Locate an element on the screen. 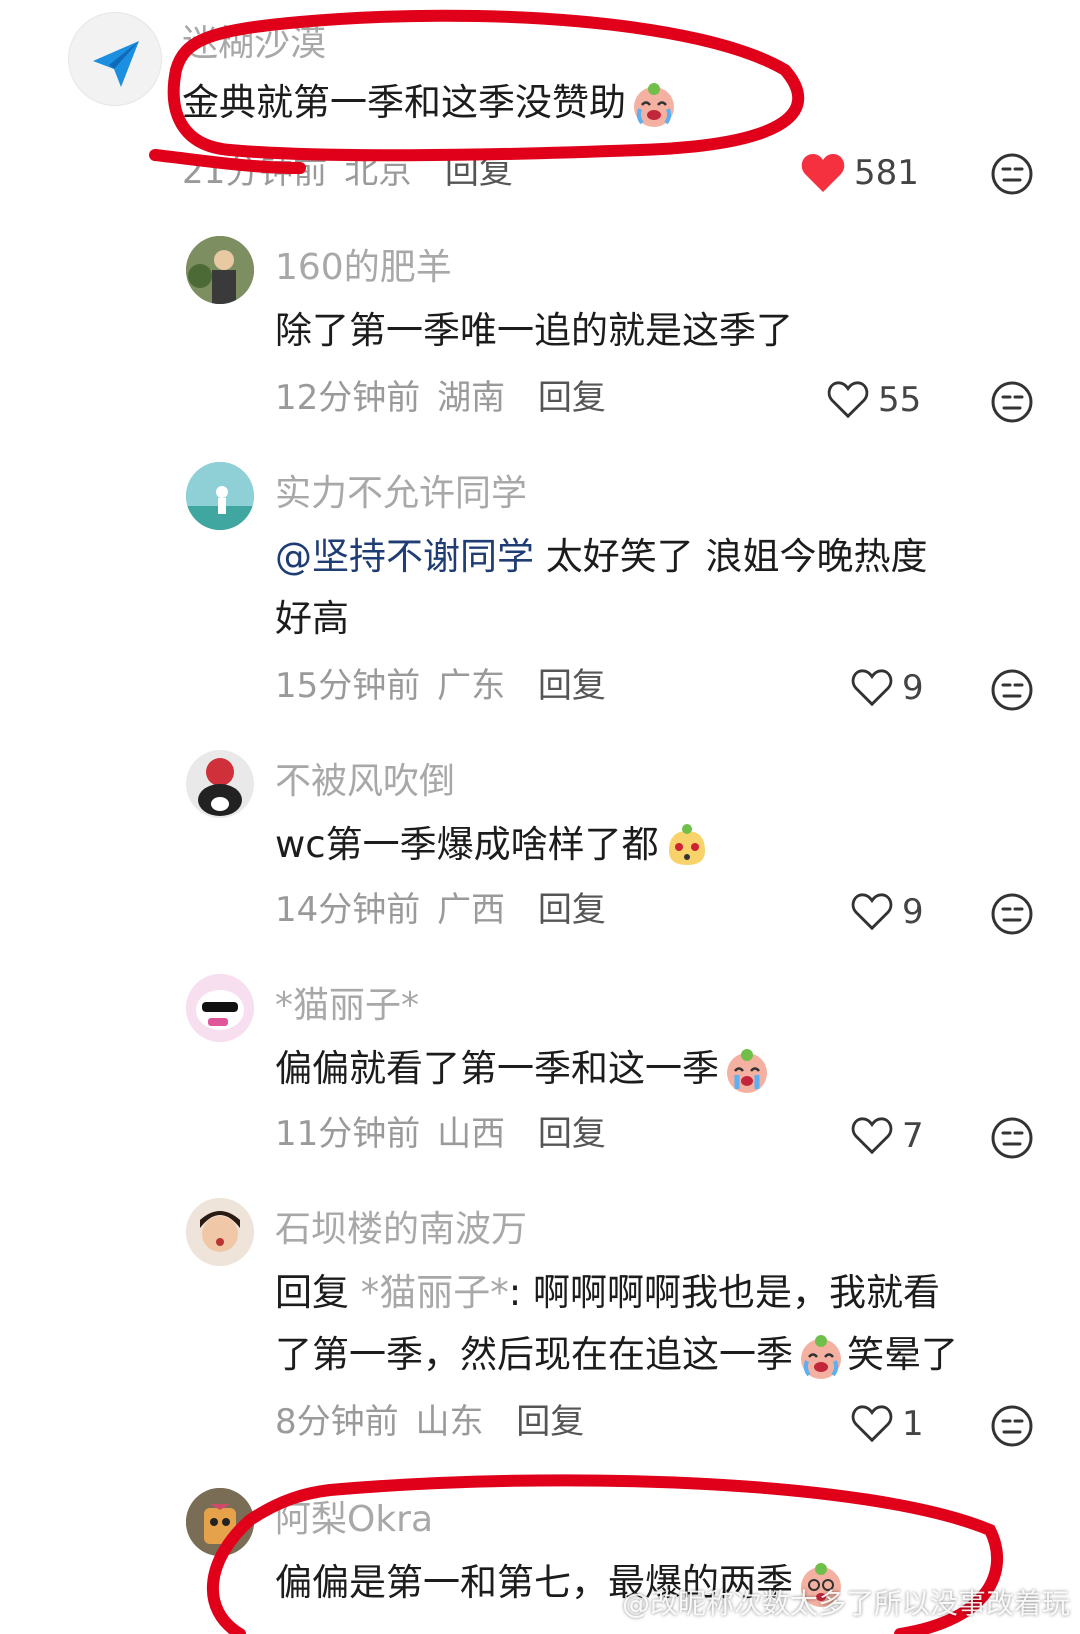  comment-location: 山西 is located at coordinates (471, 1134).